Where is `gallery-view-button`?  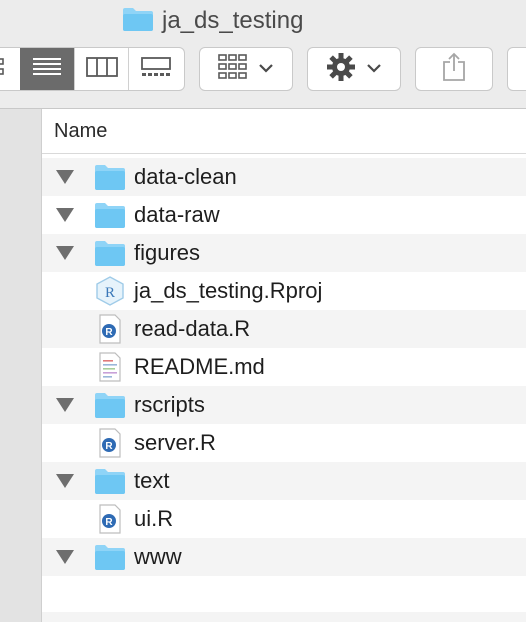
gallery-view-button is located at coordinates (155, 69).